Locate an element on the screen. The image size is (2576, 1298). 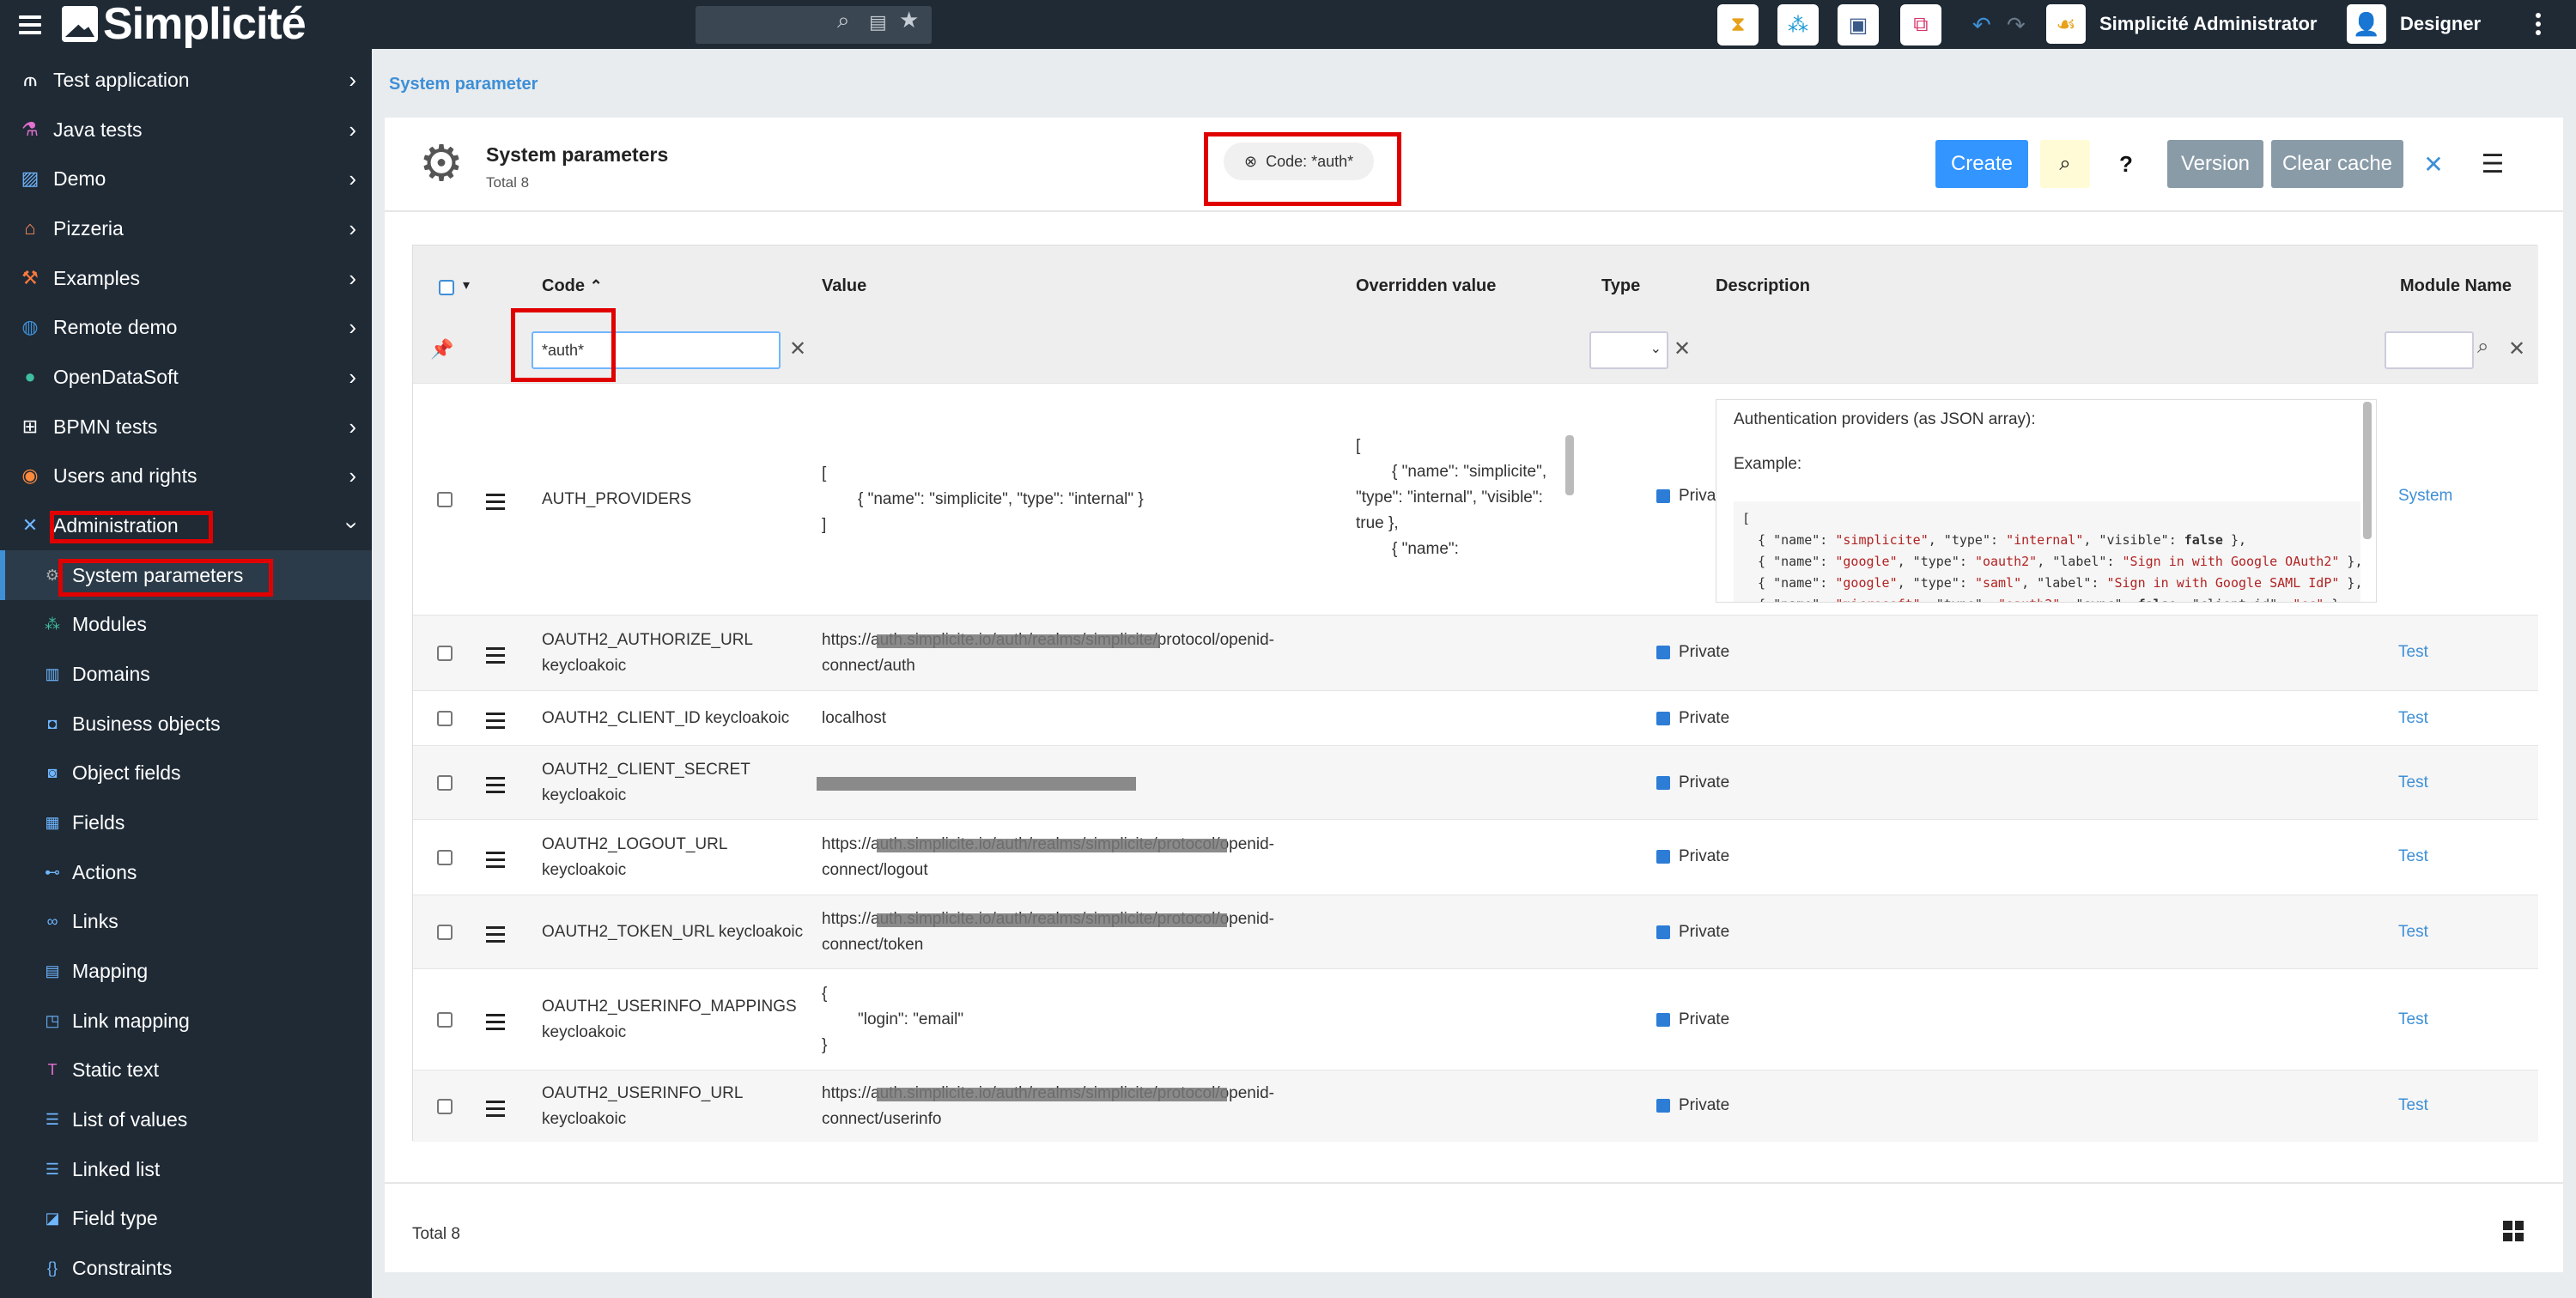
sidebar-item-users-and-rights: ◉ Users and rights › is located at coordinates (186, 476).